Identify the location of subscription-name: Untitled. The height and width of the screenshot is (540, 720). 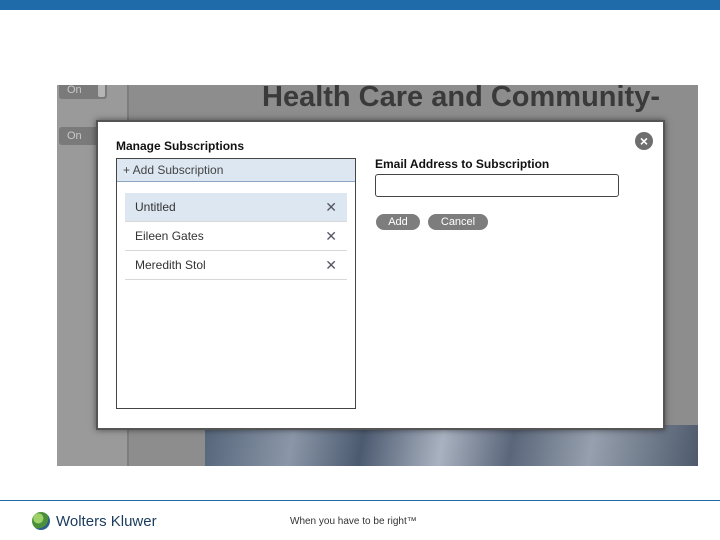
(155, 207).